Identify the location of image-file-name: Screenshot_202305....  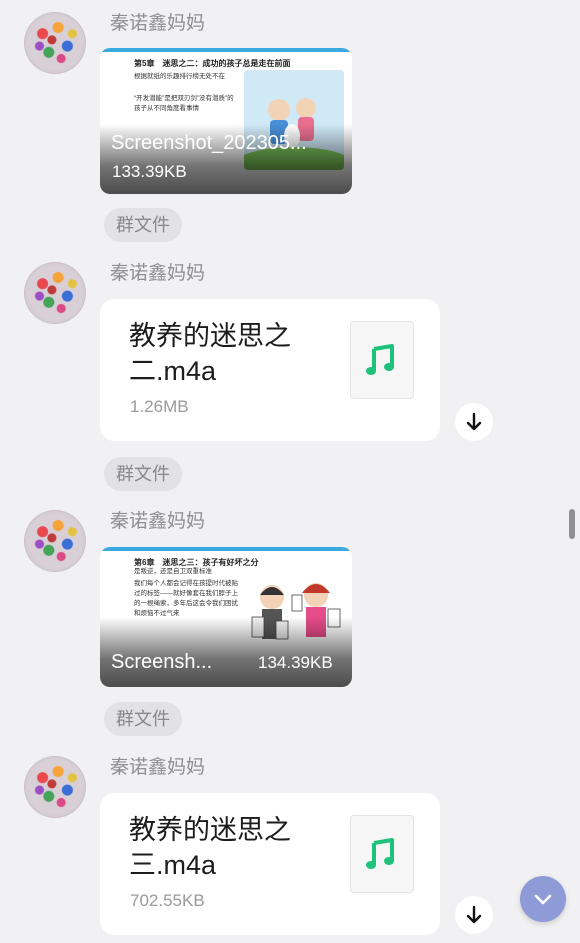
(209, 143).